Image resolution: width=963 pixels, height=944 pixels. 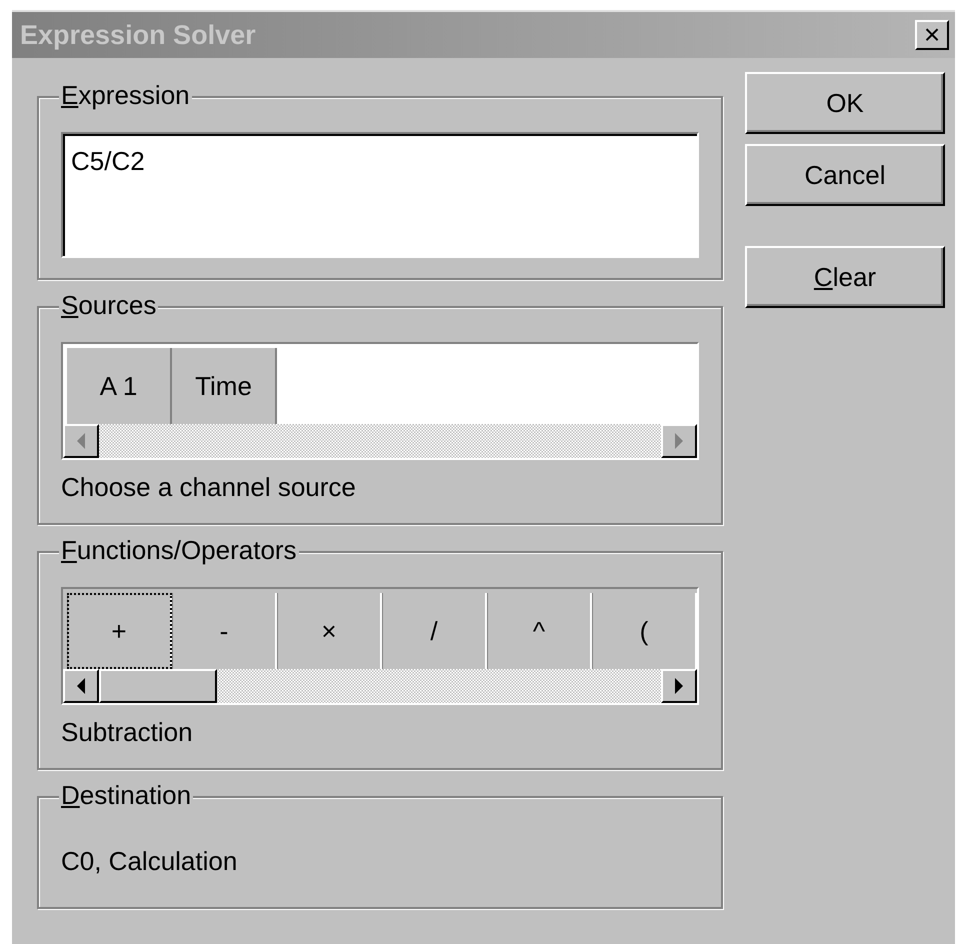 What do you see at coordinates (138, 35) in the screenshot?
I see `window-title: Expression Solver` at bounding box center [138, 35].